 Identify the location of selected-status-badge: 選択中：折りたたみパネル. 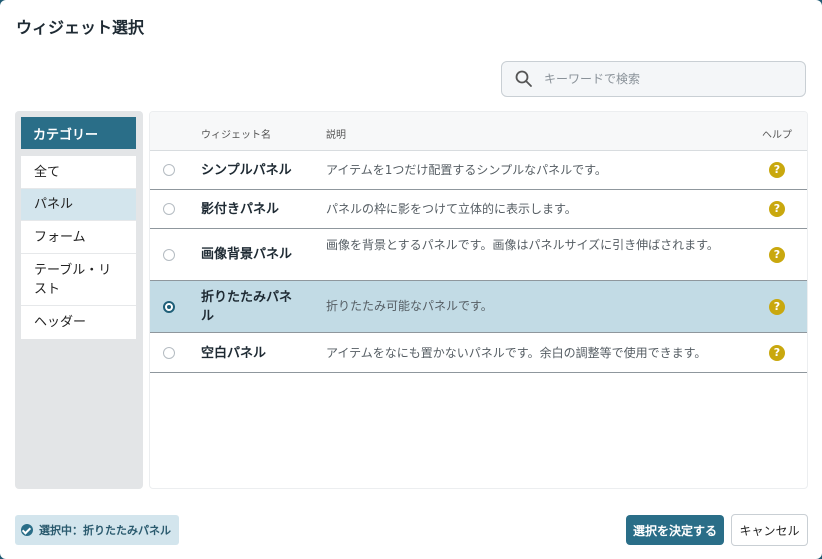
(97, 530).